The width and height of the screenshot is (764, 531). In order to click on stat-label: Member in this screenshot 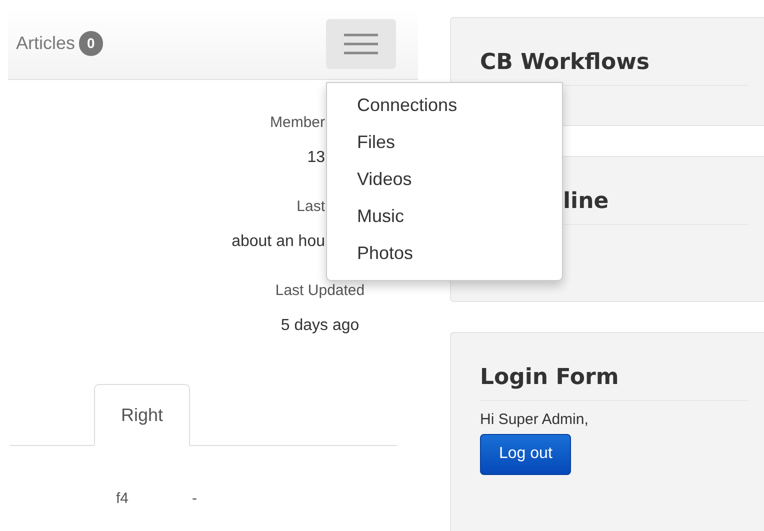, I will do `click(296, 123)`.